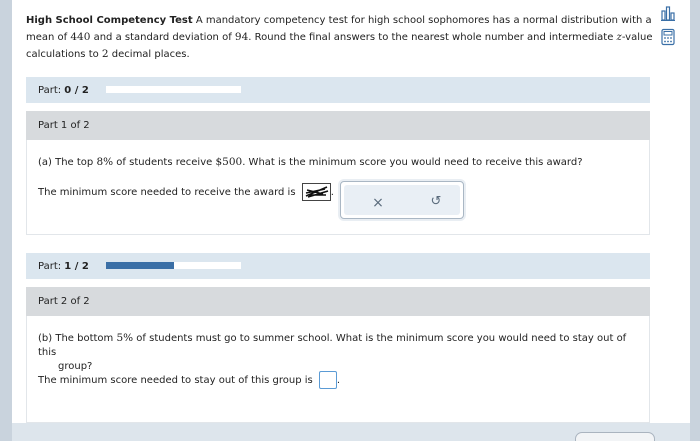 This screenshot has width=700, height=441. Describe the element at coordinates (436, 202) in the screenshot. I see `undo-button: ↺` at that location.